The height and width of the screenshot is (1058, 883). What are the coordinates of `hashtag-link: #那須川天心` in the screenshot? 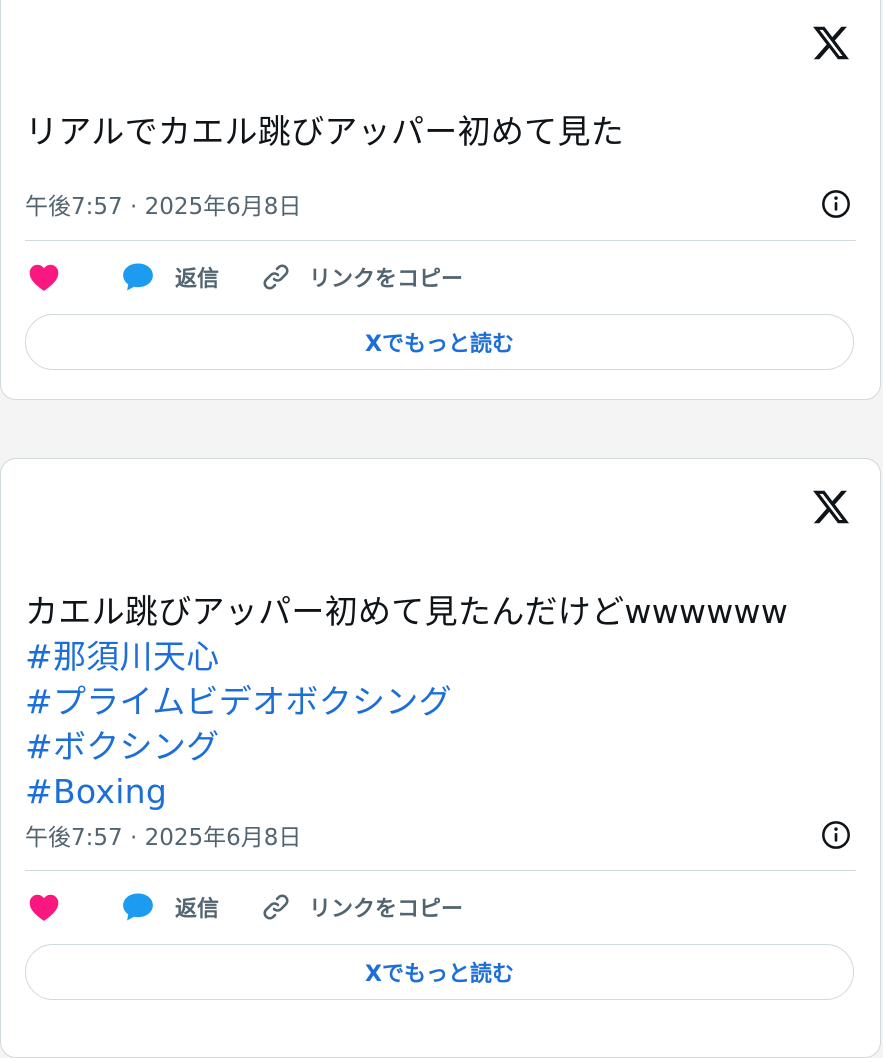 It's located at (432, 656).